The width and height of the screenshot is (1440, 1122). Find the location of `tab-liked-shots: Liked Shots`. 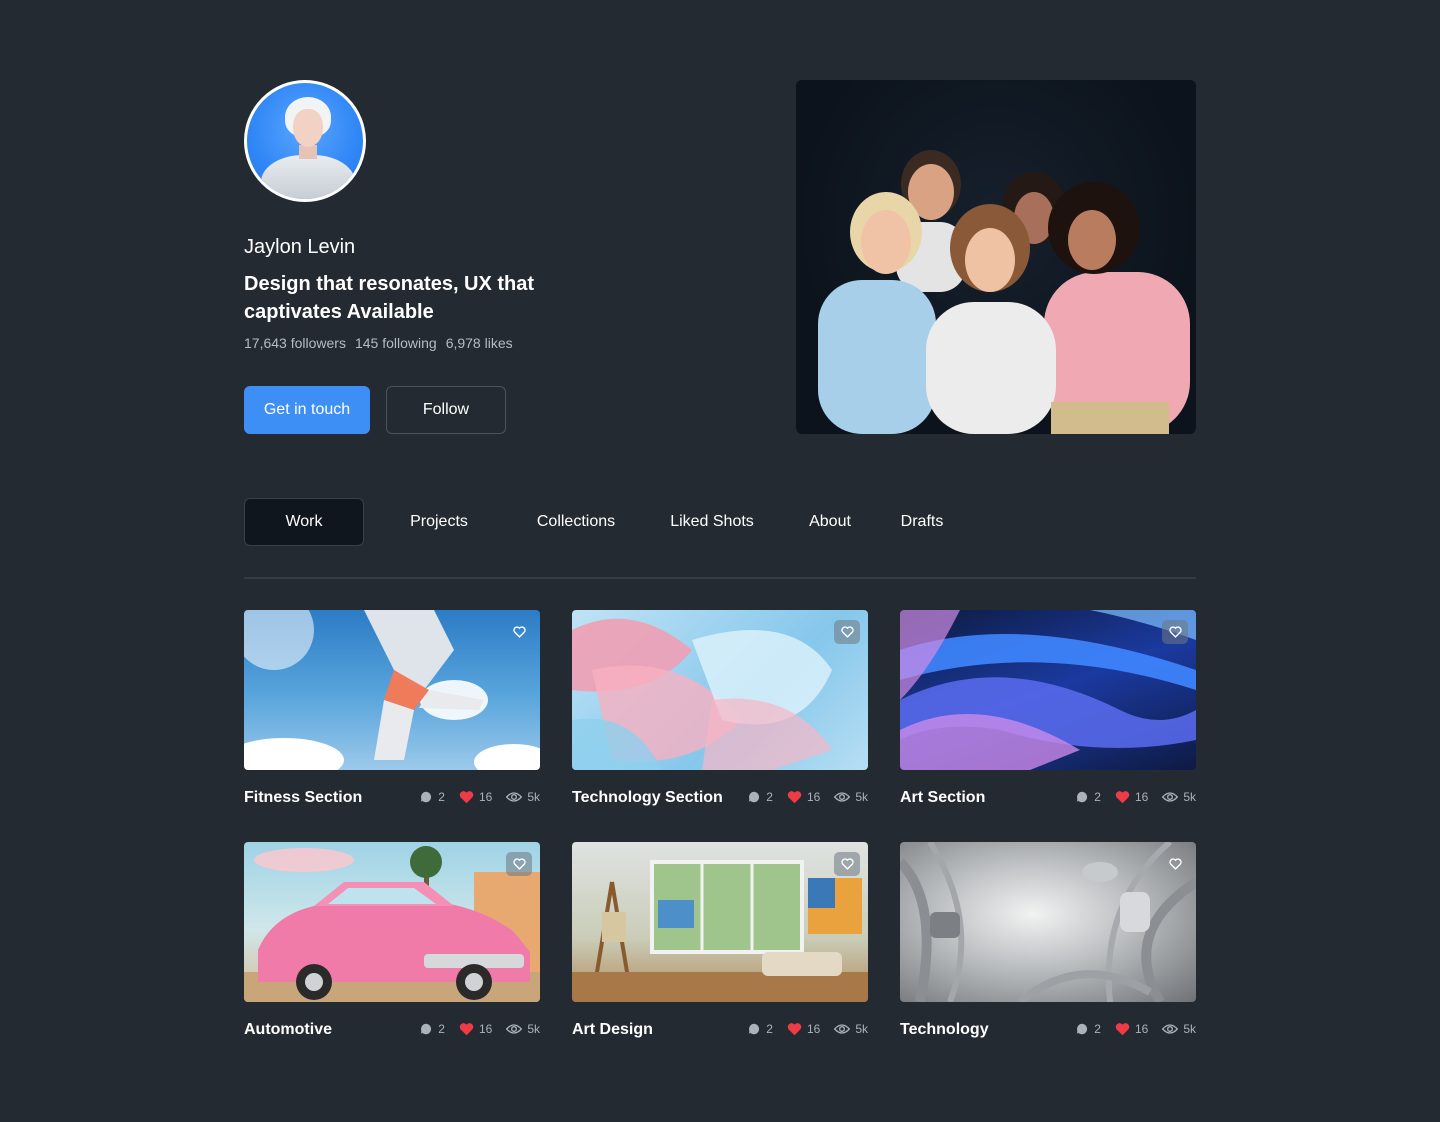

tab-liked-shots: Liked Shots is located at coordinates (712, 522).